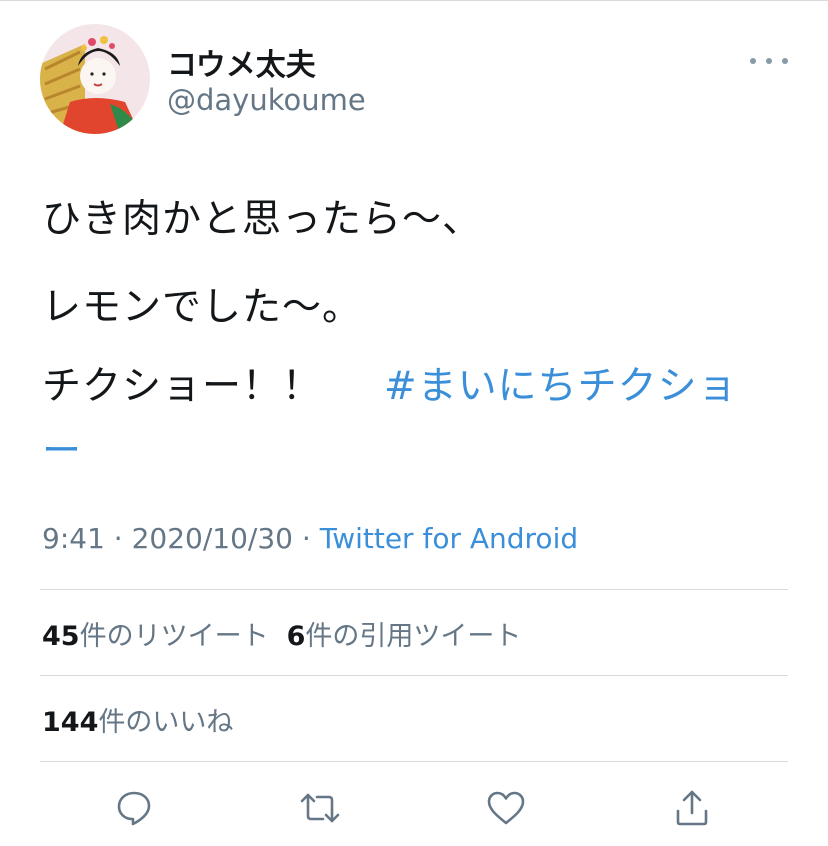 The height and width of the screenshot is (846, 828). I want to click on display-name: コウメ太夫, so click(241, 62).